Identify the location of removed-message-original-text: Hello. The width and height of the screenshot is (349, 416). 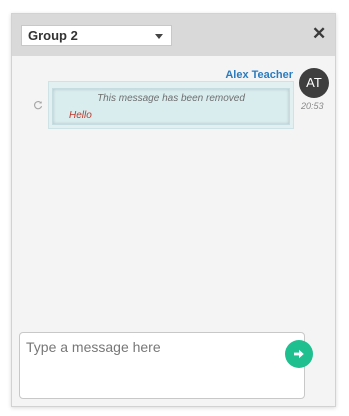
(80, 115).